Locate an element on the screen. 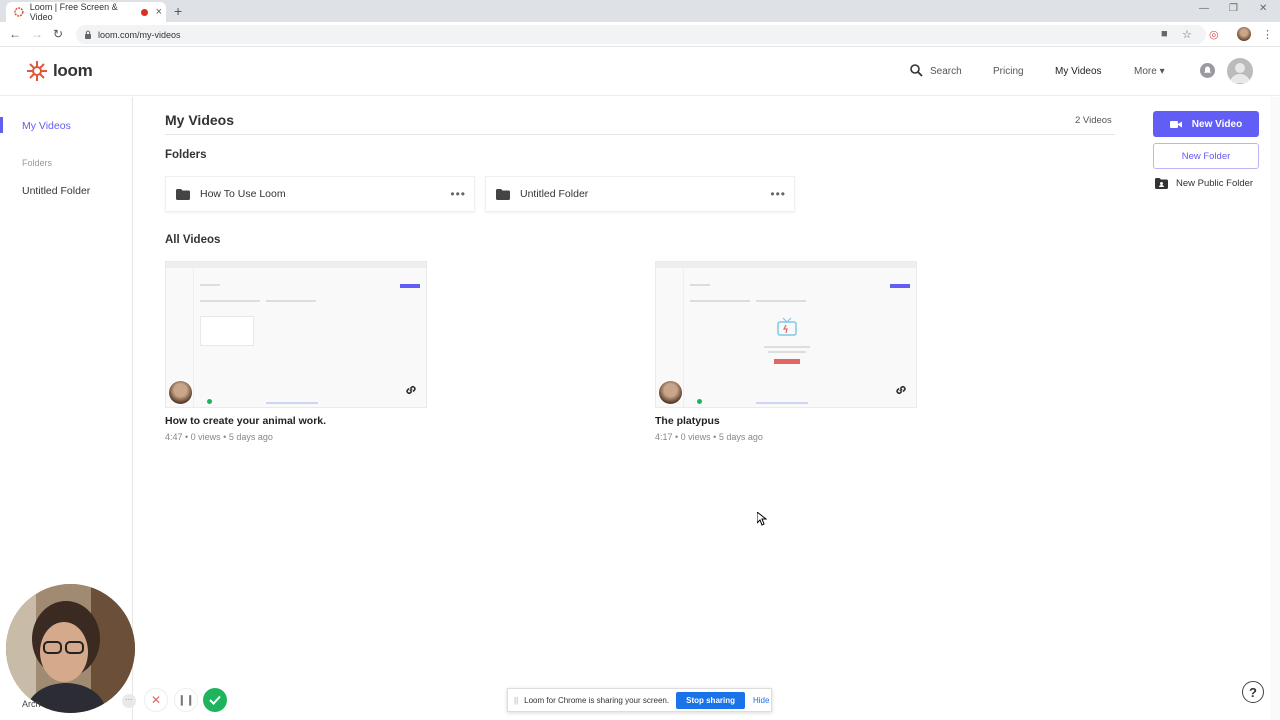 Image resolution: width=1280 pixels, height=720 pixels. browser-tab: Loom | Free Screen & Video × is located at coordinates (86, 12).